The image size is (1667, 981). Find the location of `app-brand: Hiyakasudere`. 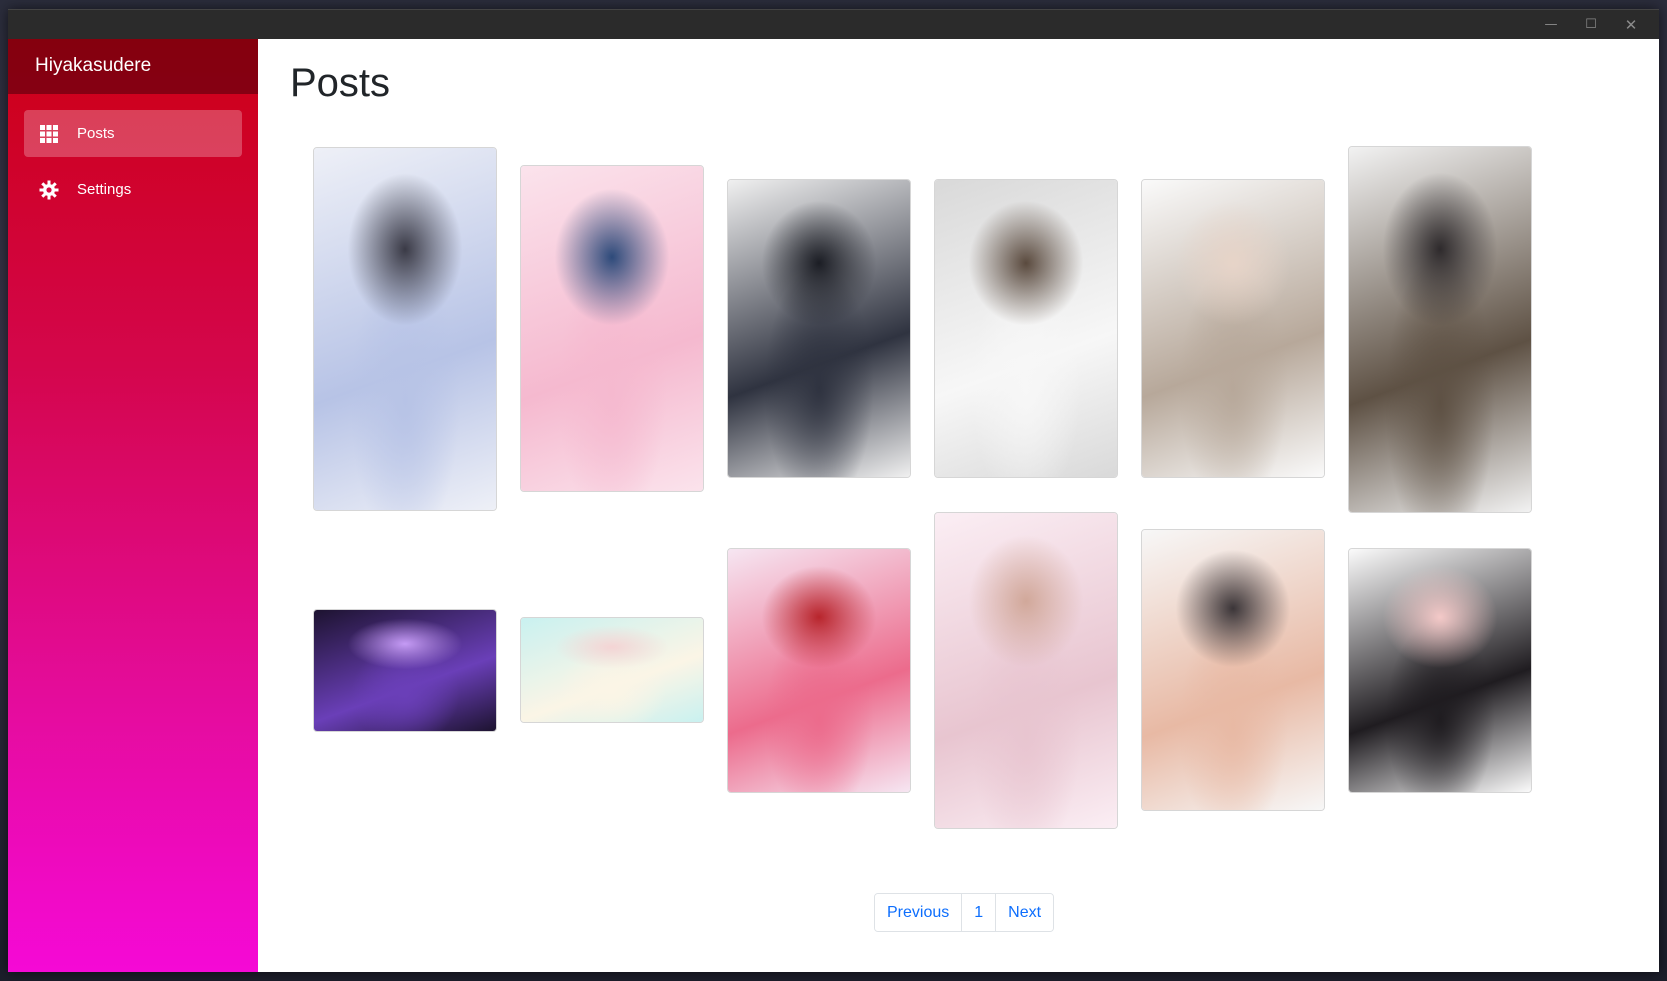

app-brand: Hiyakasudere is located at coordinates (133, 66).